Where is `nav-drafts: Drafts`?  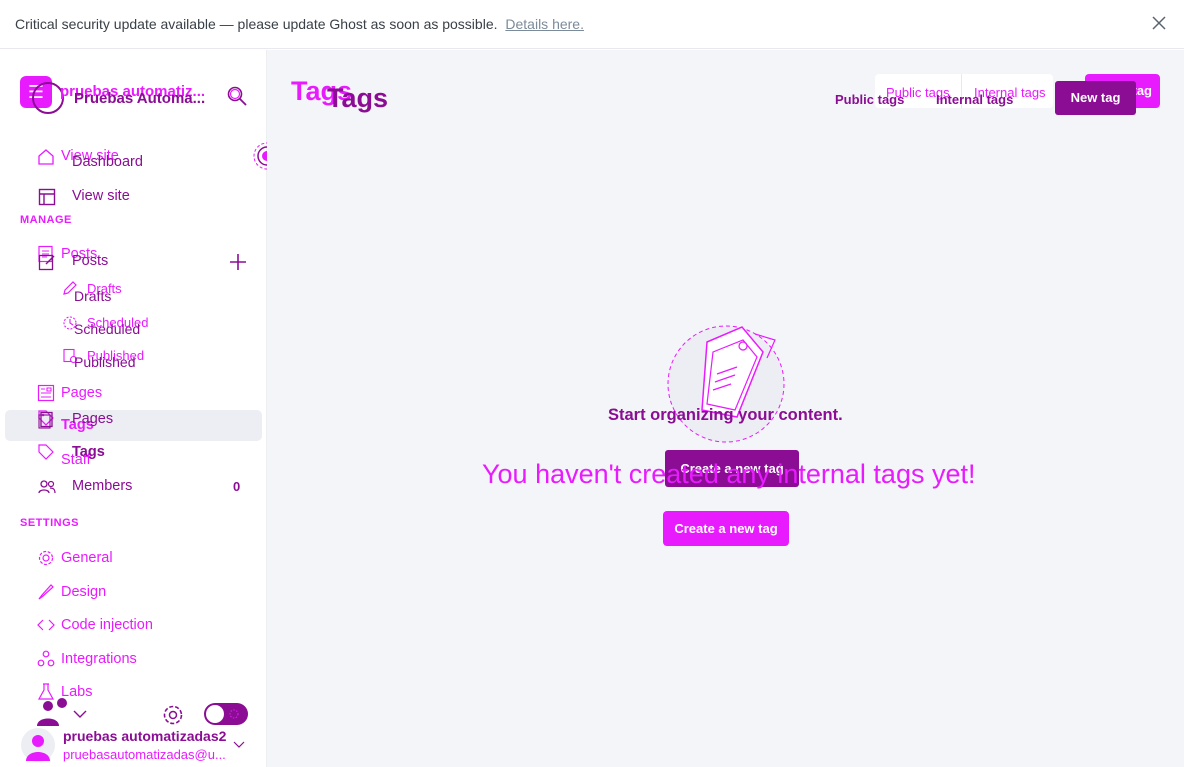 nav-drafts: Drafts is located at coordinates (92, 296).